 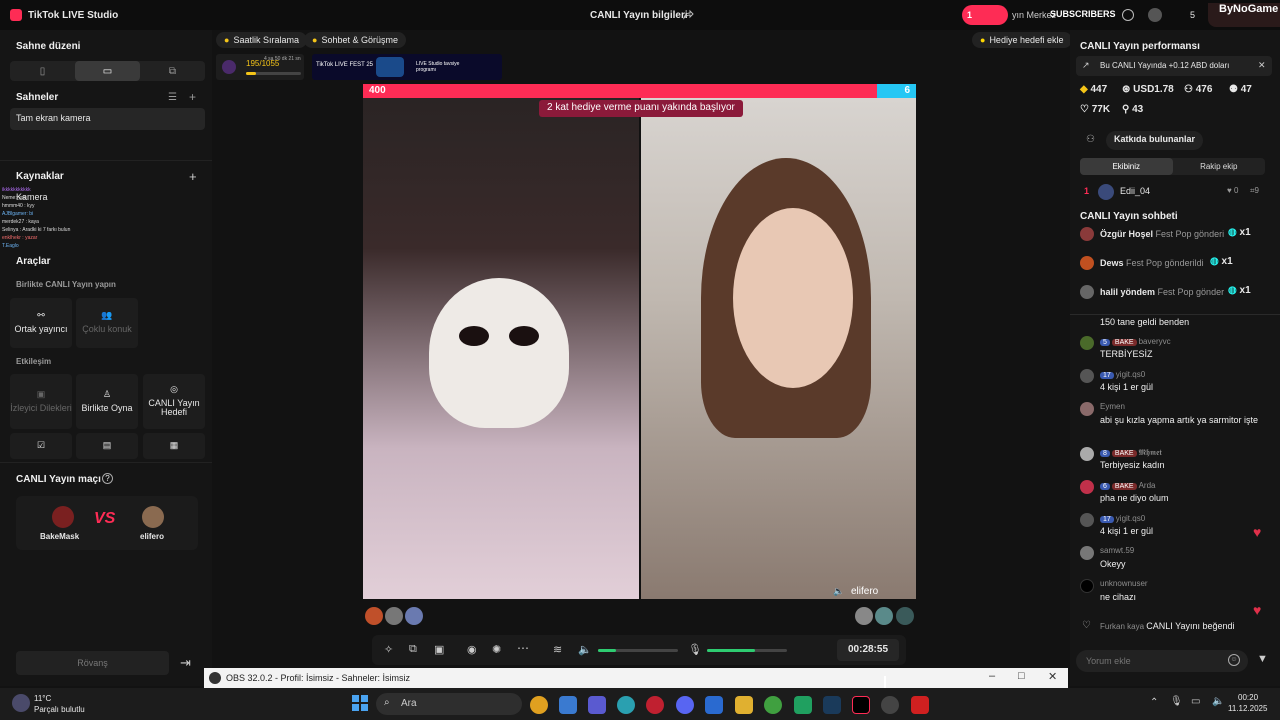 What do you see at coordinates (1022, 40) in the screenshot?
I see `add-gift-goal-button: ● Hediye hedefi ekle` at bounding box center [1022, 40].